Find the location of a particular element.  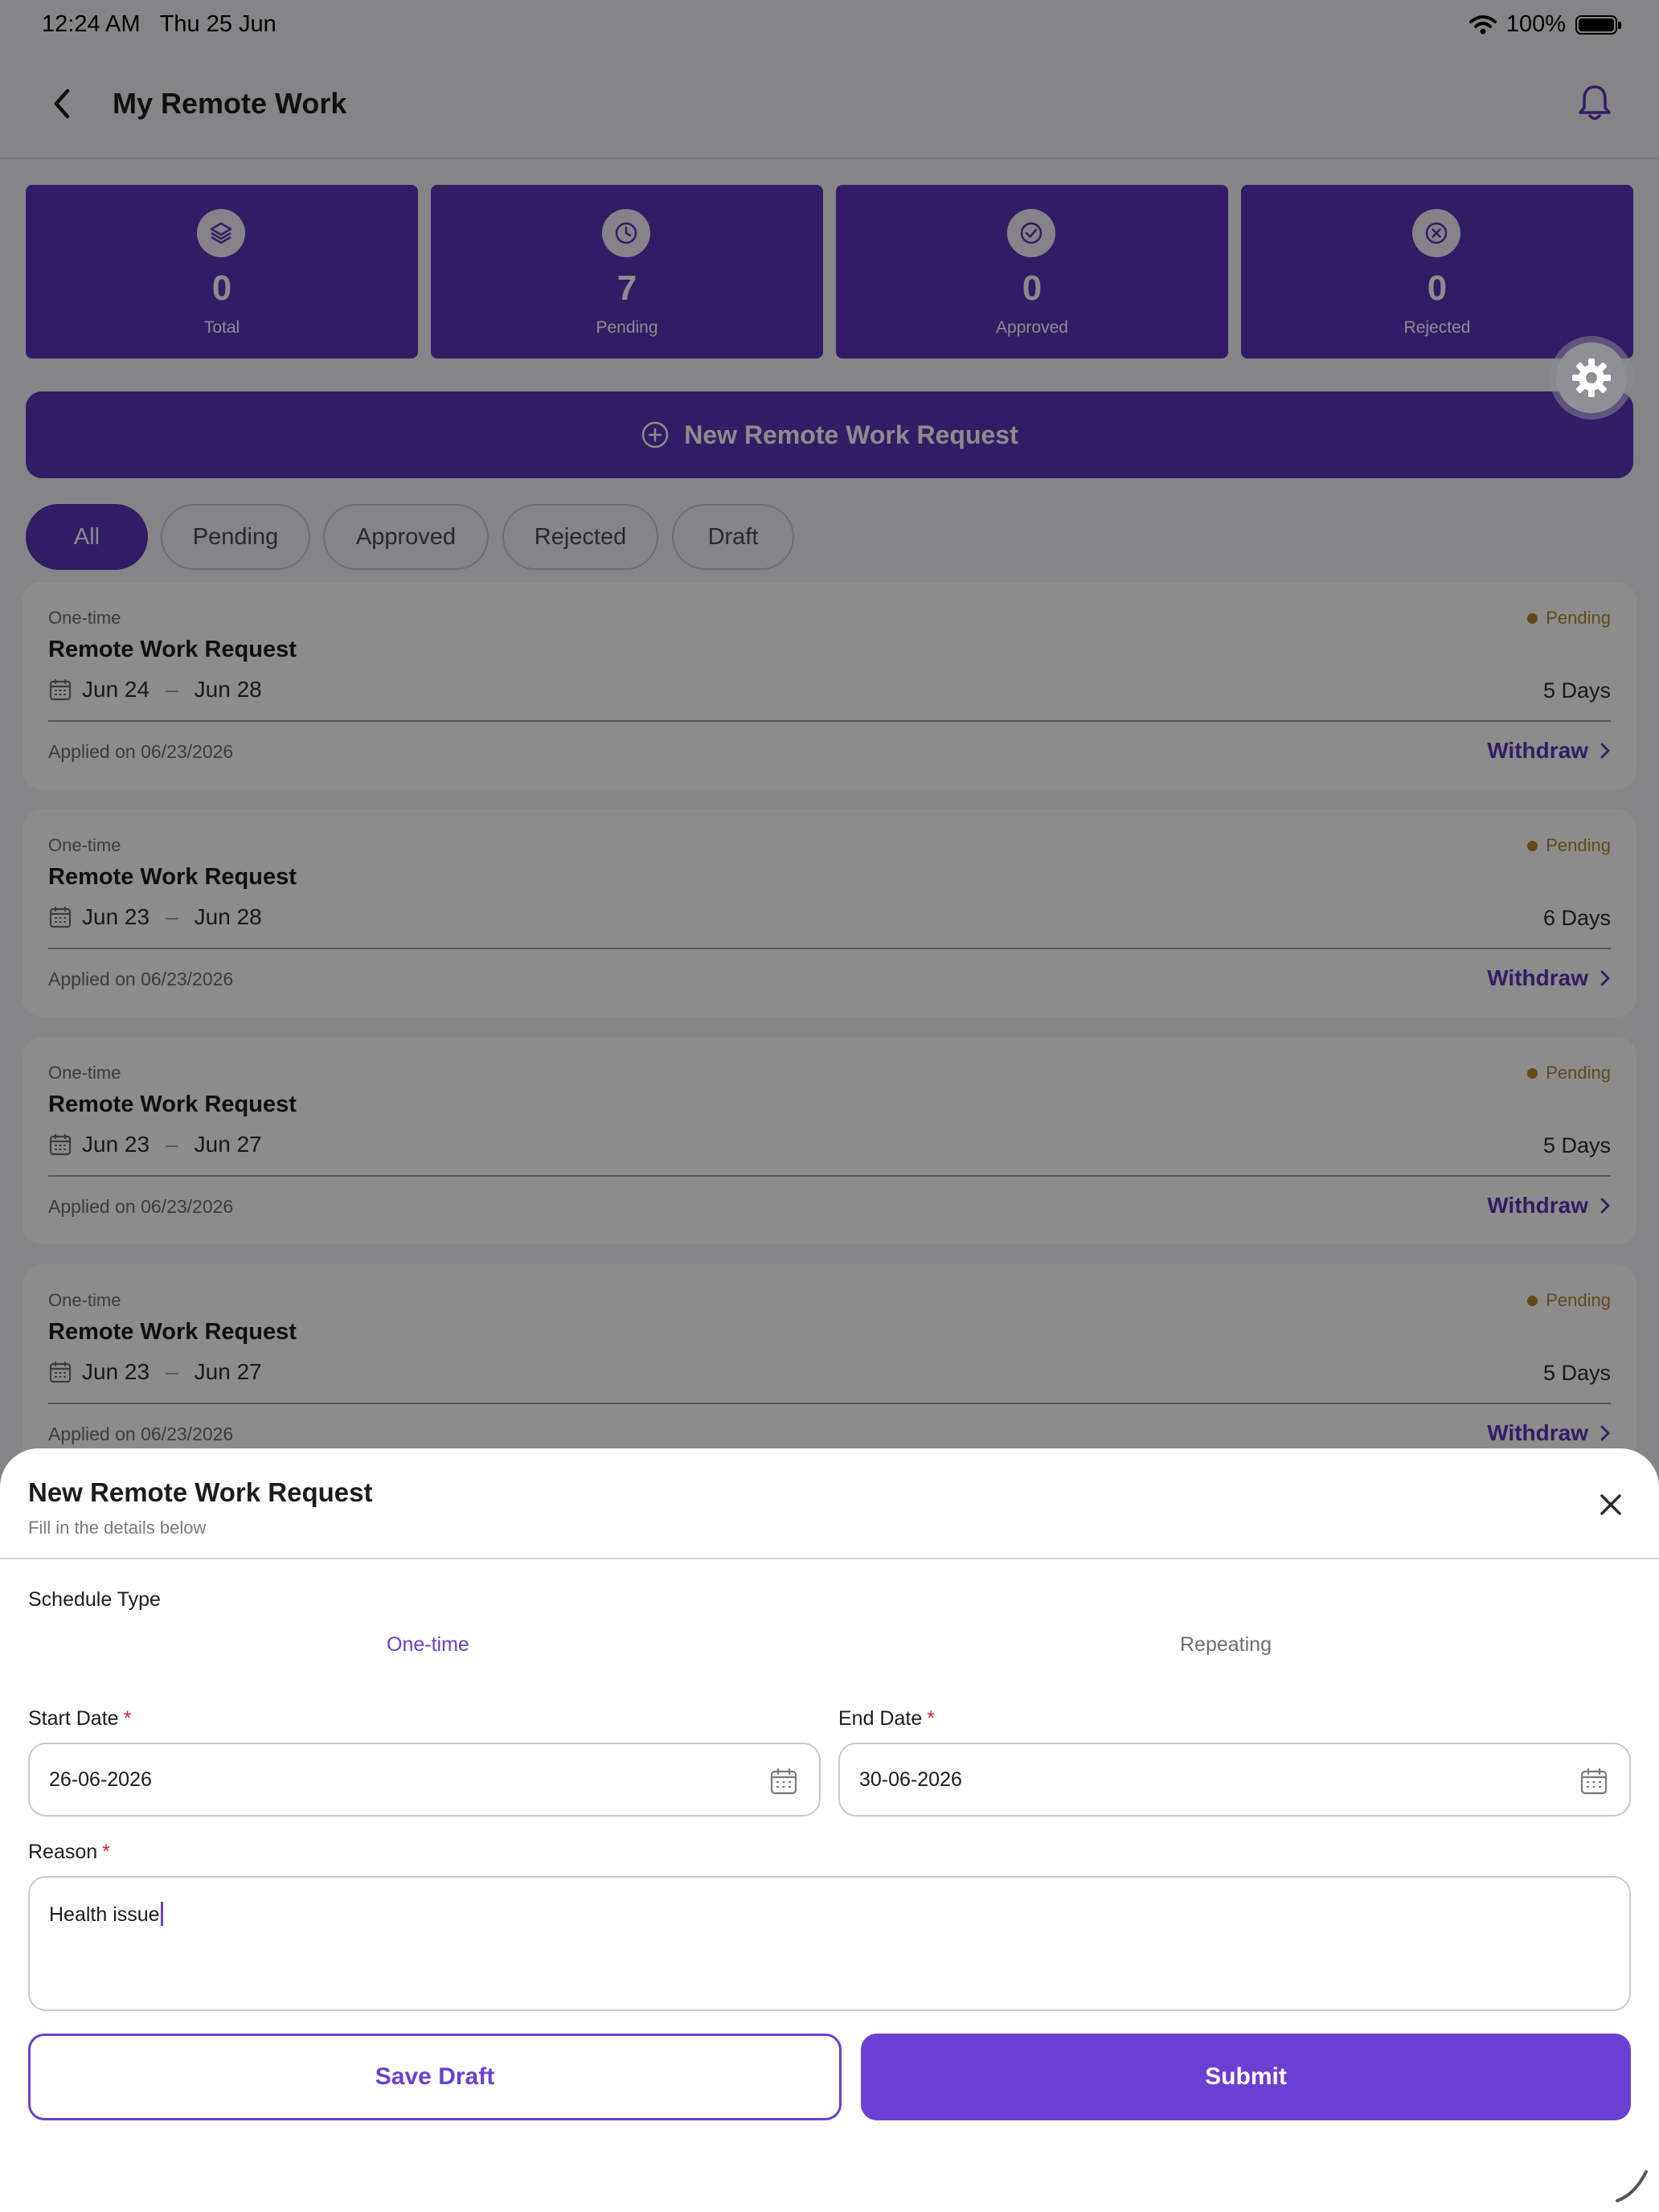

start-date-value: 26-06-2026 is located at coordinates (100, 1779).